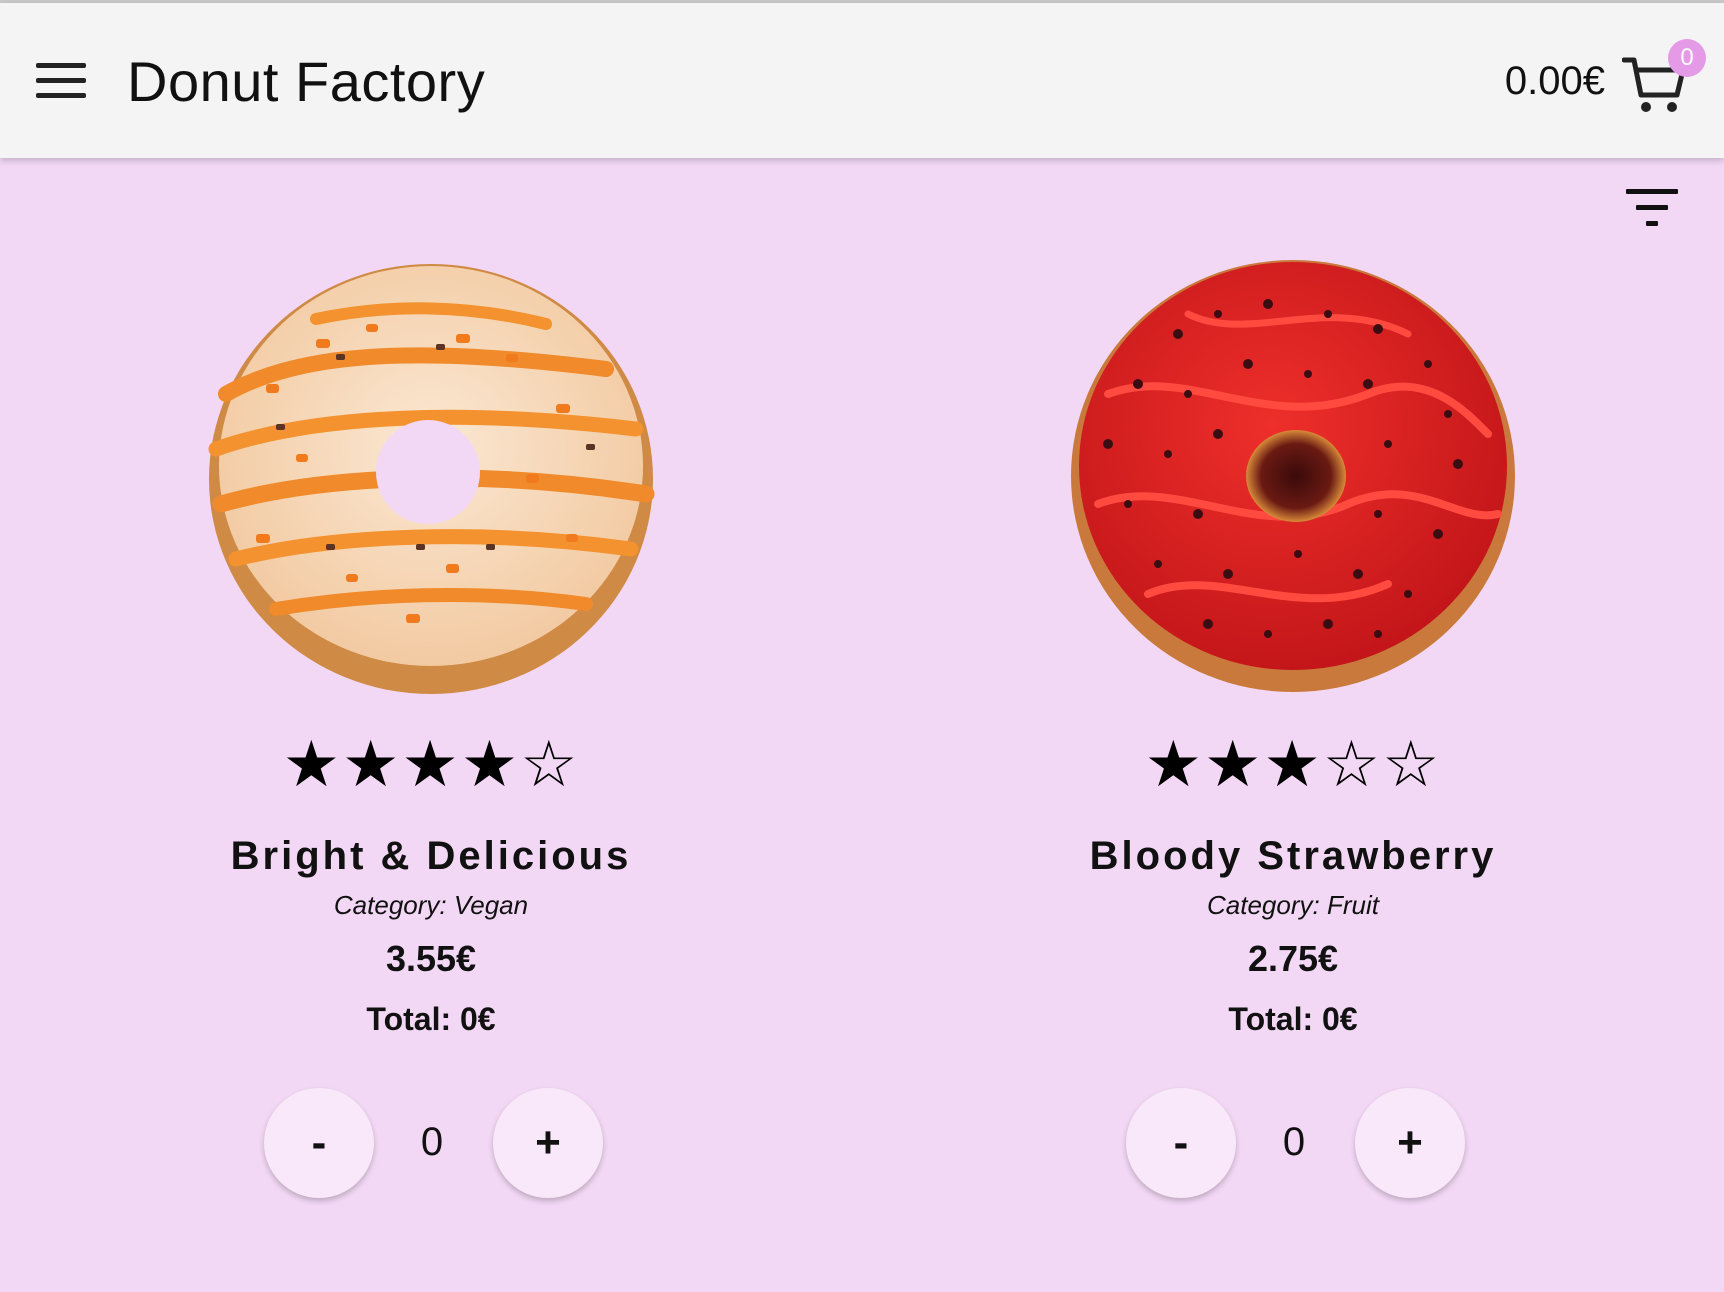 Image resolution: width=1724 pixels, height=1292 pixels. Describe the element at coordinates (1687, 58) in the screenshot. I see `cart-count-badge: 0` at that location.